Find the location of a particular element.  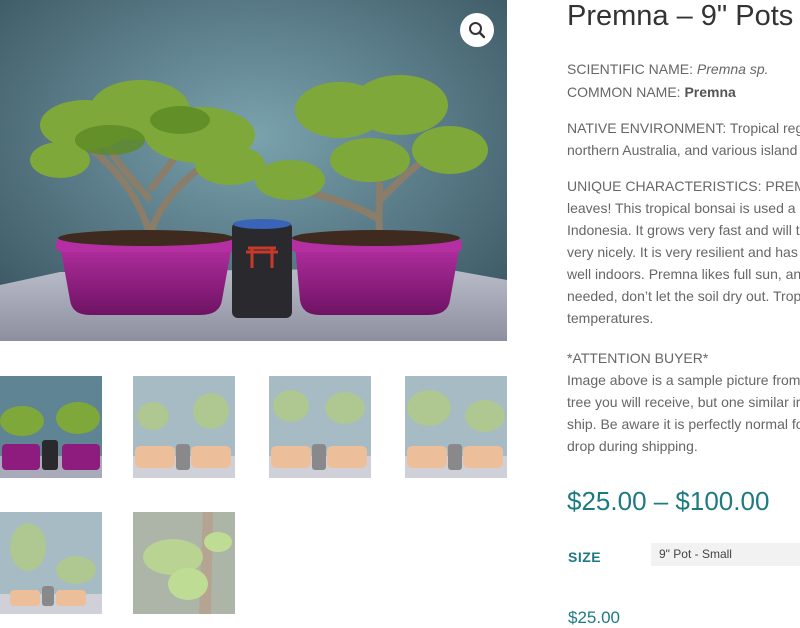

product-title: Premna – 9" Pots is located at coordinates (680, 16).